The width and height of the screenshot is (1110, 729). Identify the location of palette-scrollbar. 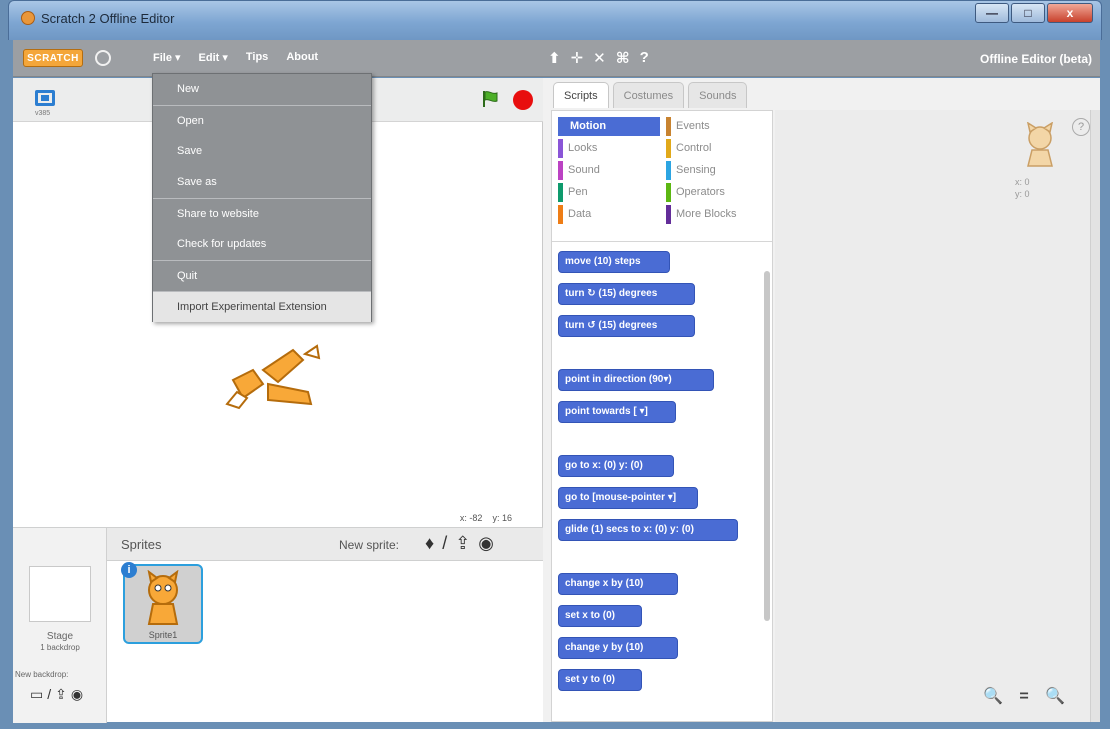
(767, 446).